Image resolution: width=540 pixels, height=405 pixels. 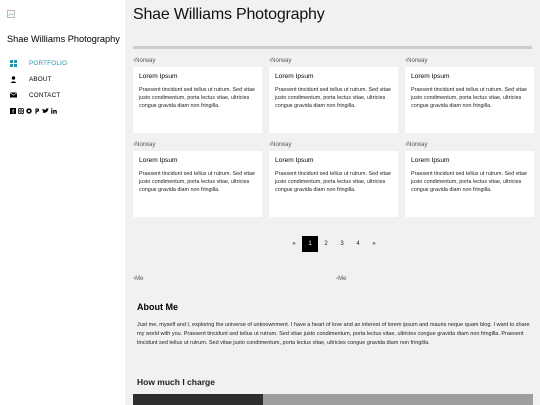 What do you see at coordinates (63, 39) in the screenshot?
I see `sidebar-brand: Shae Williams Photography` at bounding box center [63, 39].